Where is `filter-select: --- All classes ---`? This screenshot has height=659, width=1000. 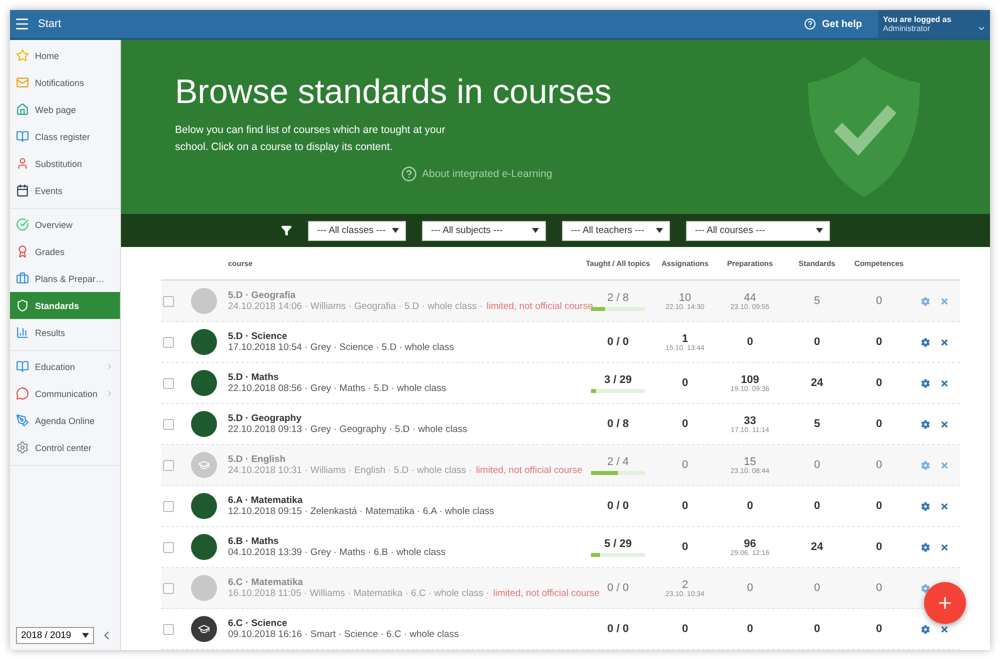 filter-select: --- All classes --- is located at coordinates (357, 230).